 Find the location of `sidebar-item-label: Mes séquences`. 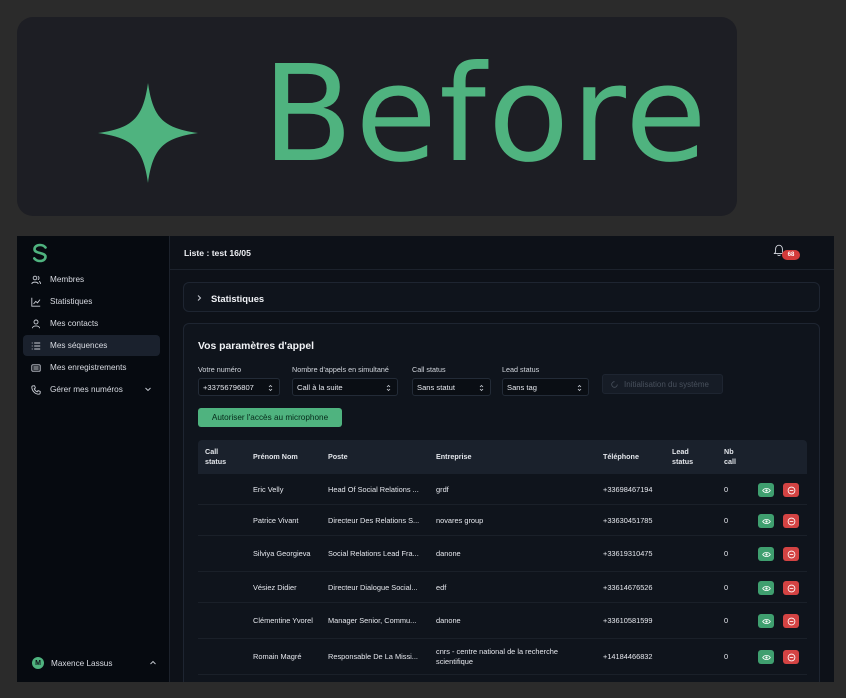

sidebar-item-label: Mes séquences is located at coordinates (79, 345).